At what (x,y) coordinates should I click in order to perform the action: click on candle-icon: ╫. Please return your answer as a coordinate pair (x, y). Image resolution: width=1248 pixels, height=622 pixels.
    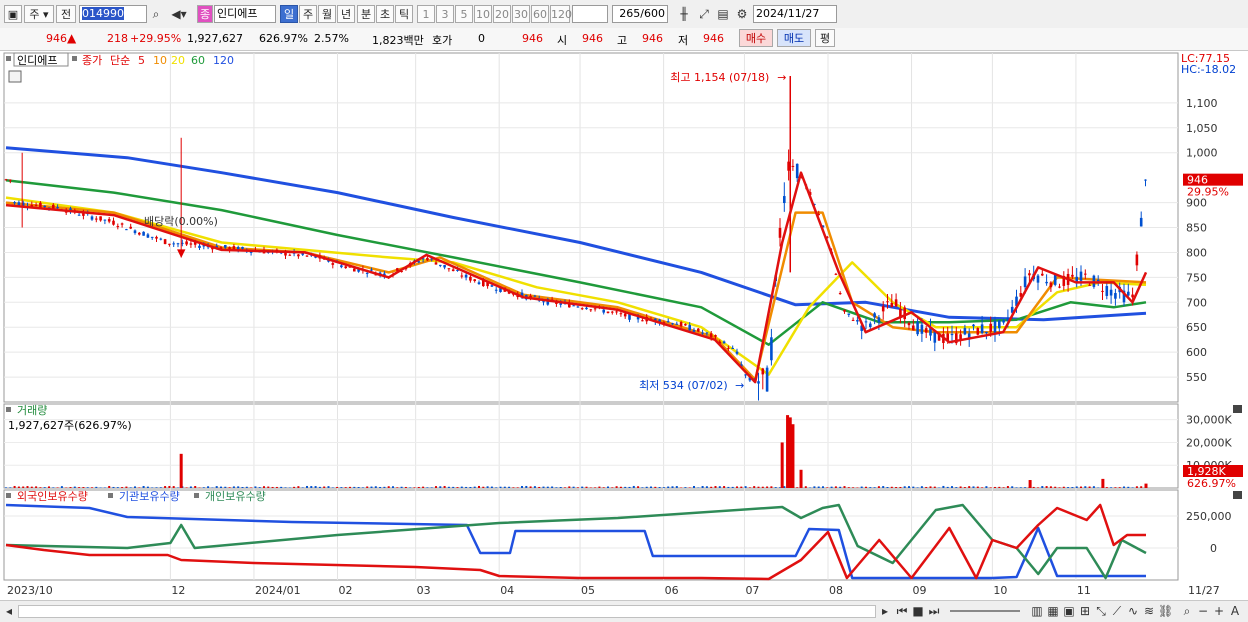
    Looking at the image, I should click on (684, 14).